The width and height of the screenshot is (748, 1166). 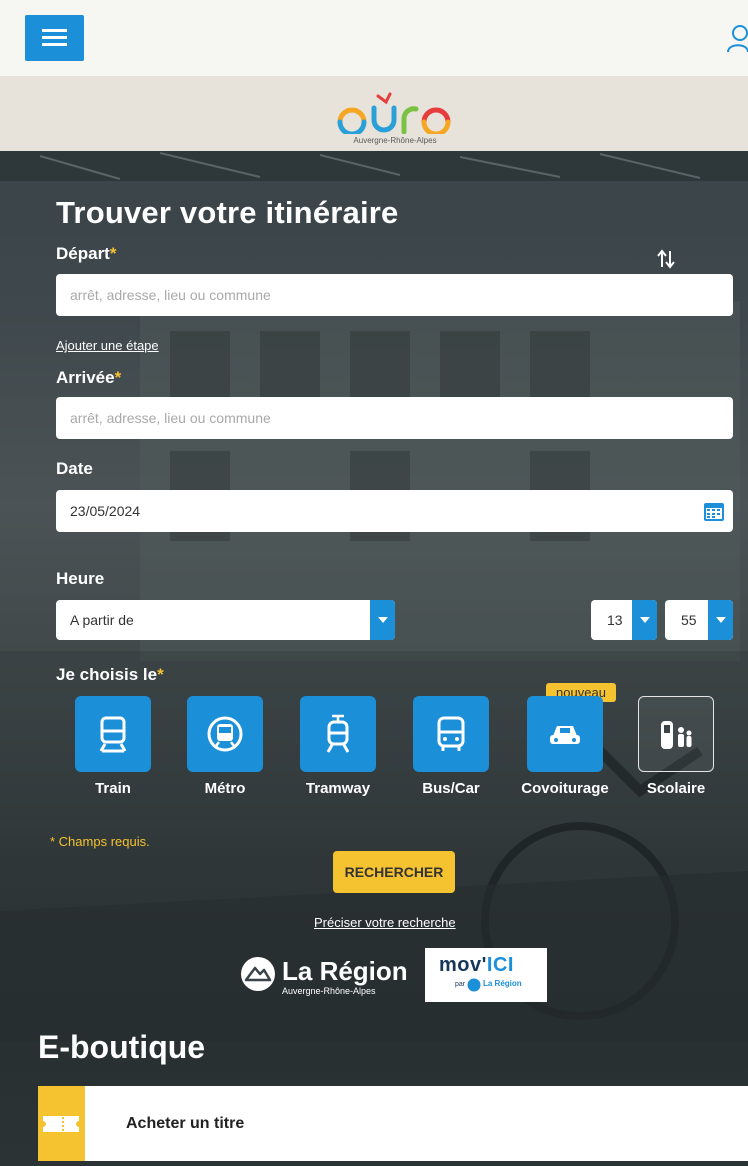 What do you see at coordinates (83, 253) in the screenshot?
I see `departure-label-text: Départ` at bounding box center [83, 253].